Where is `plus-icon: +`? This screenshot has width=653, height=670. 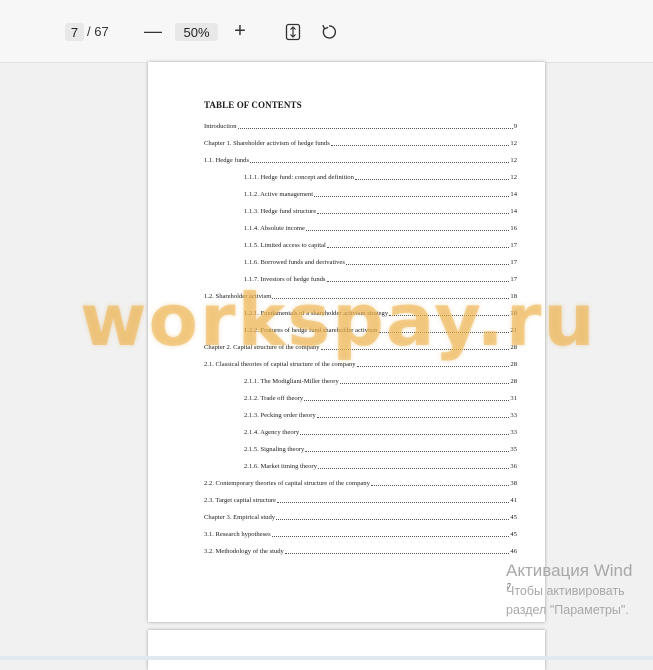
plus-icon: + is located at coordinates (240, 31).